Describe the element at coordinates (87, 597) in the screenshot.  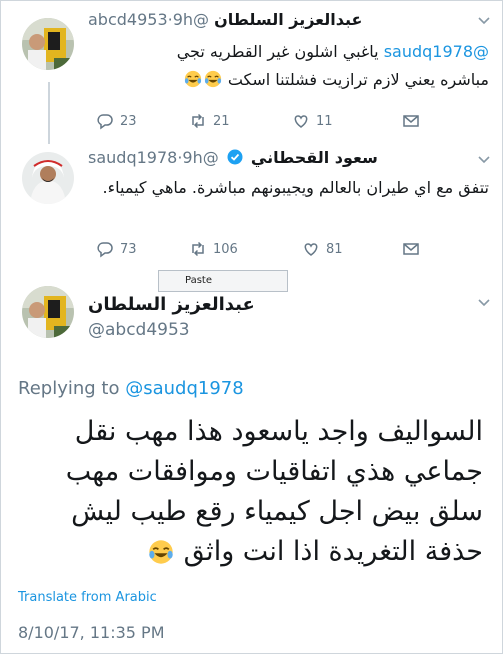
I see `translate-link: Translate from Arabic` at that location.